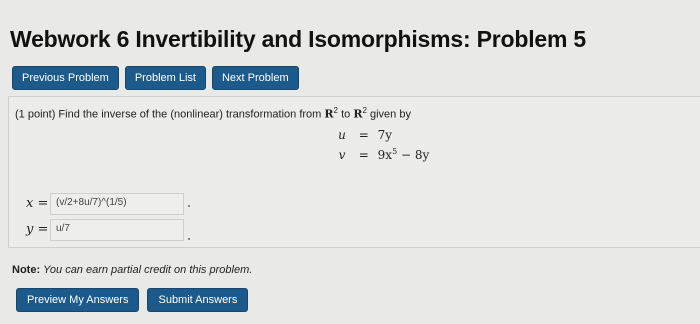  I want to click on equation-row-v: v = 9x5 − 8y, so click(382, 154).